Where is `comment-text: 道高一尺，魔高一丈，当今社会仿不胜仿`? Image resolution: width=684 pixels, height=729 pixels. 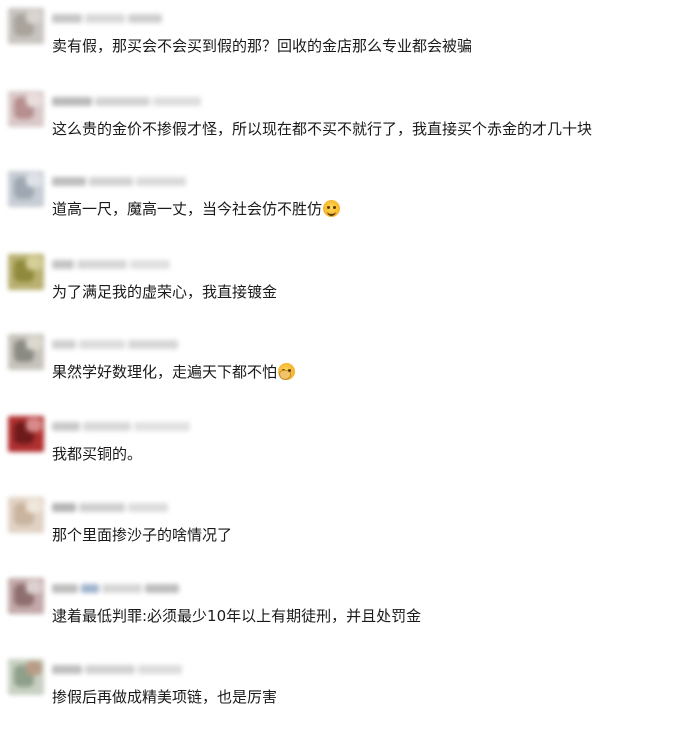
comment-text: 道高一尺，魔高一丈，当今社会仿不胜仿 is located at coordinates (196, 209).